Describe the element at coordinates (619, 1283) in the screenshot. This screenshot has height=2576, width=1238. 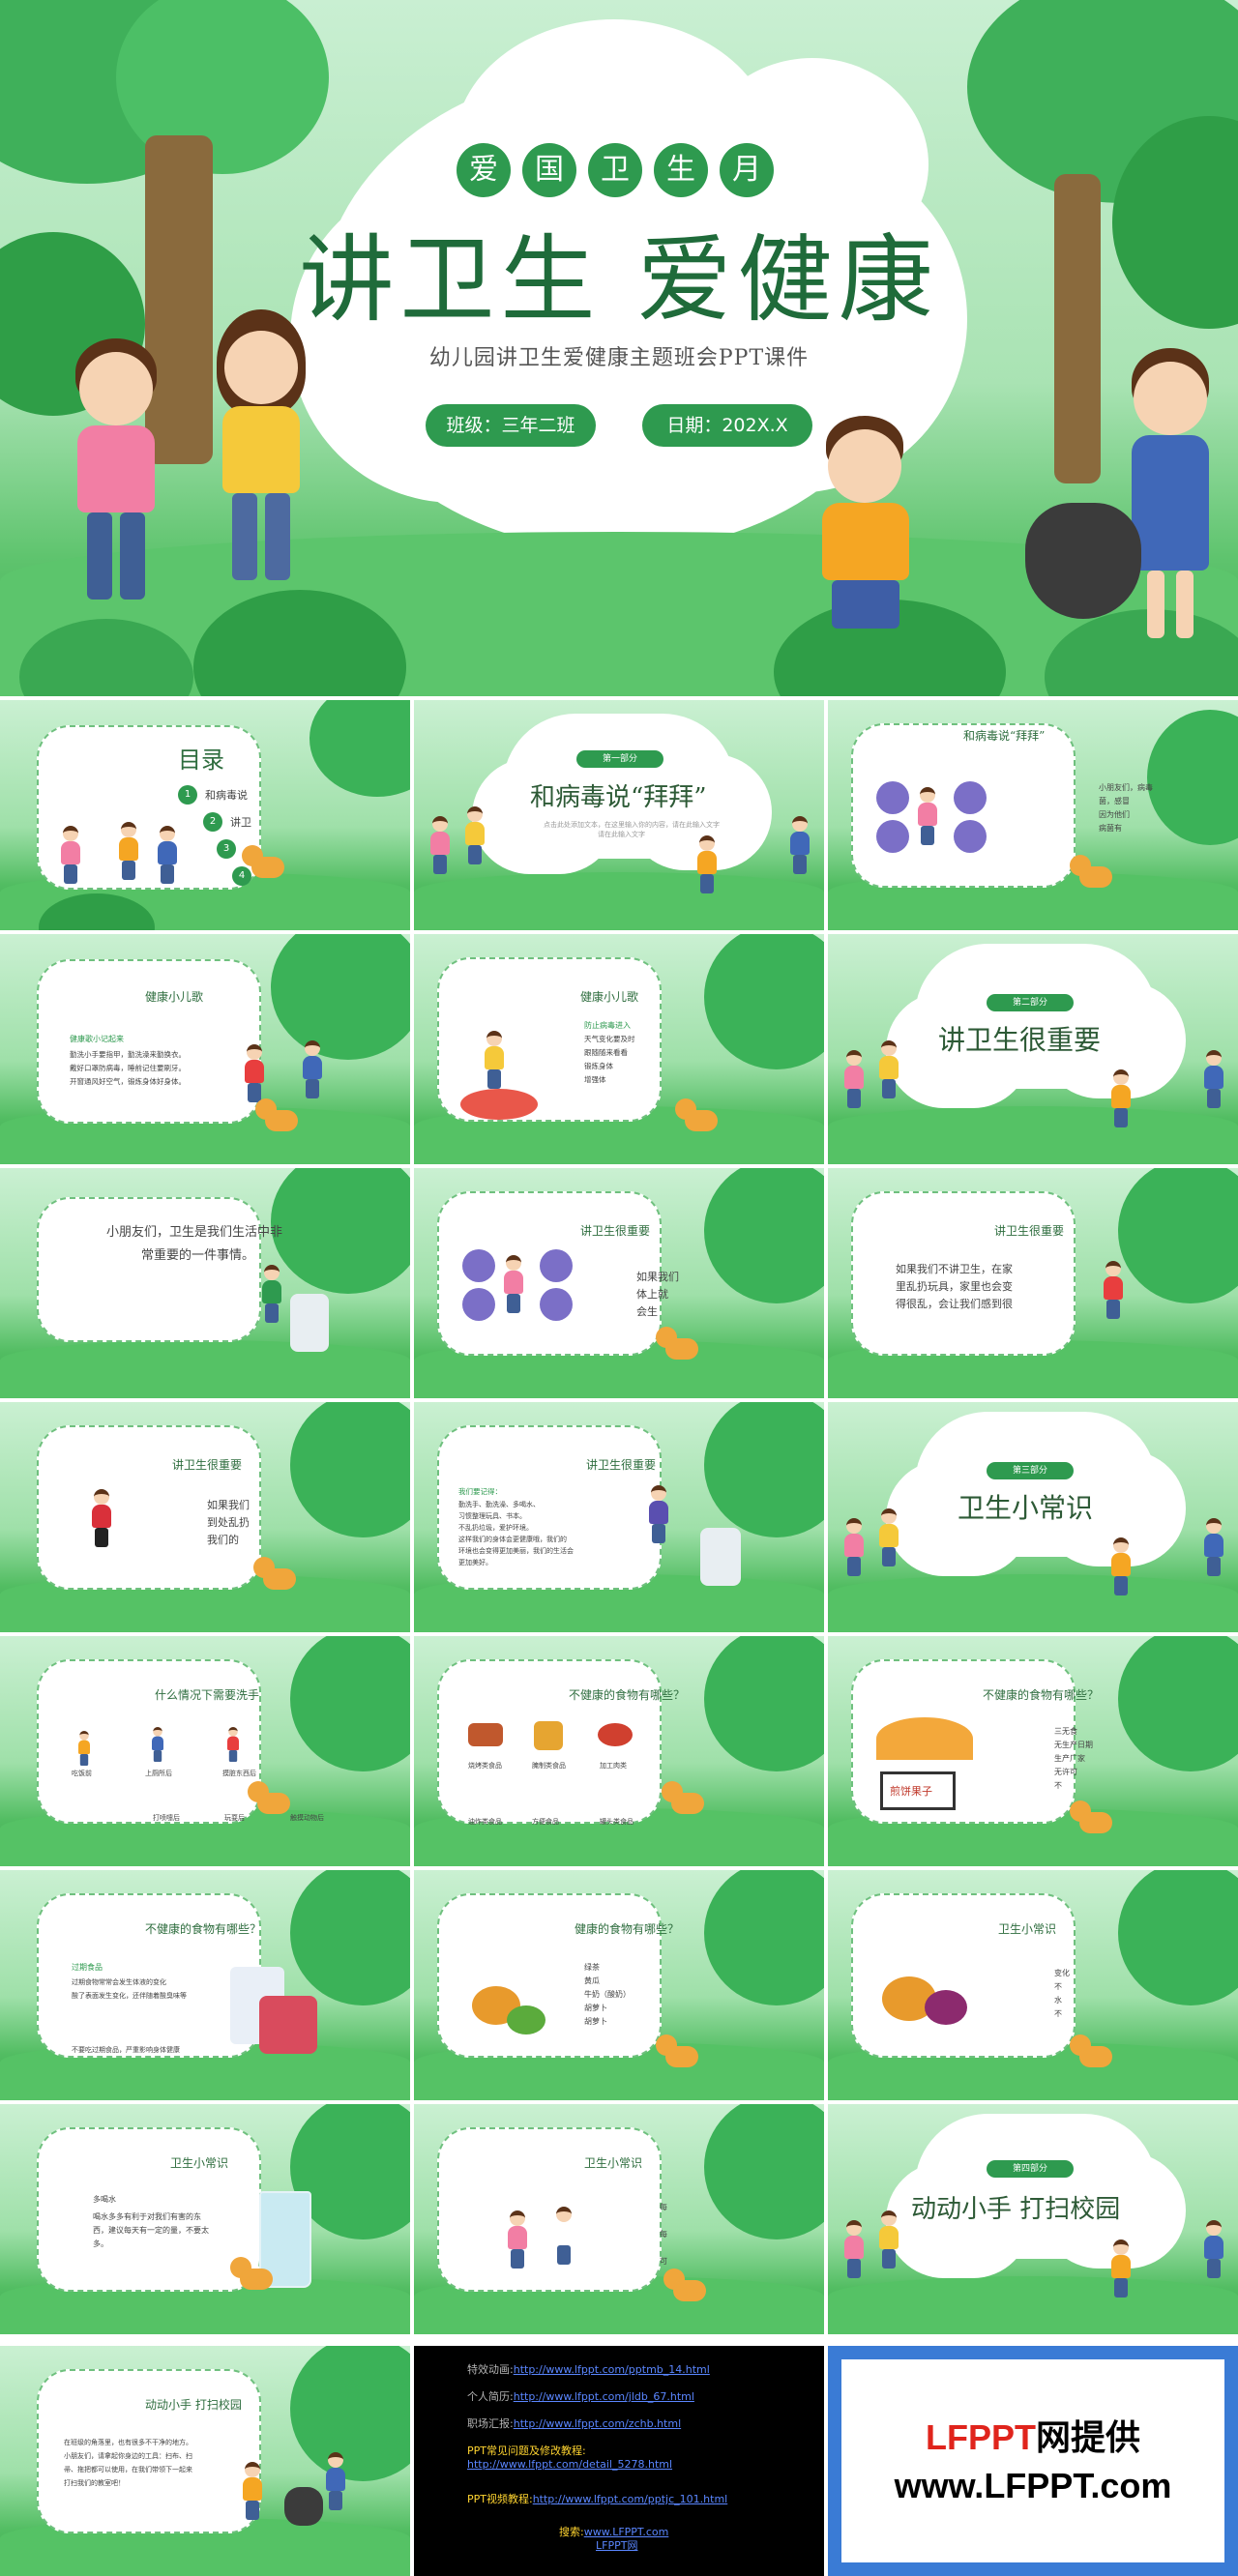
I see `slide-thumbnail-important-1: 讲卫生很重要 如果我们 体上就 会生` at that location.